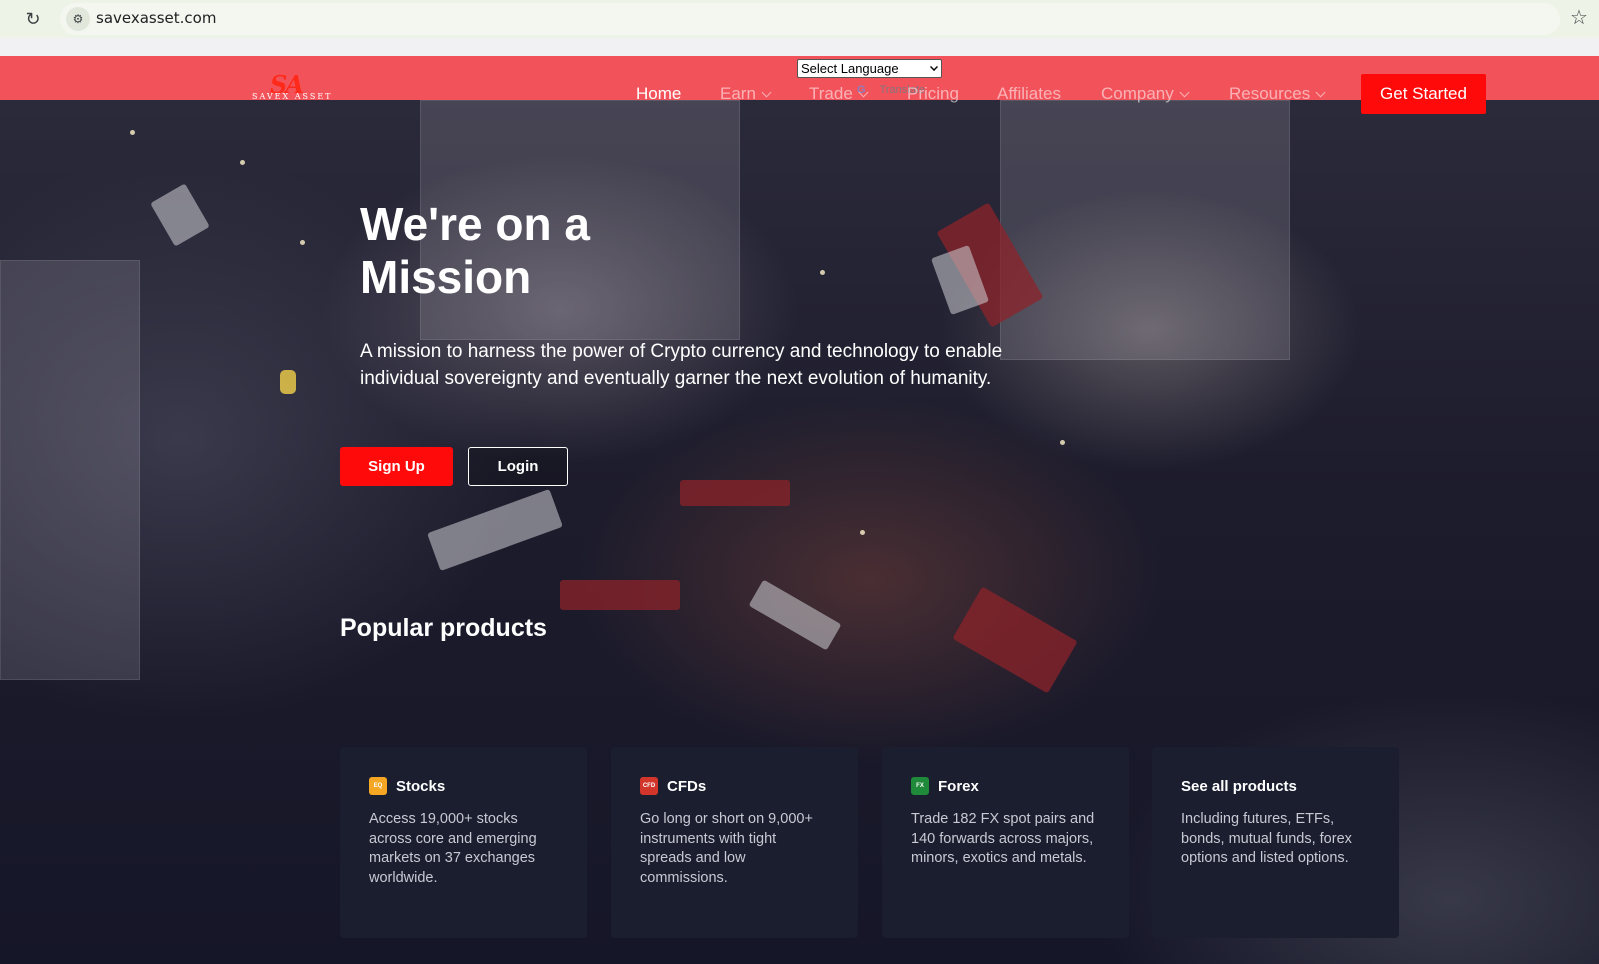 This screenshot has width=1599, height=964. I want to click on product-card-title: Forex, so click(958, 786).